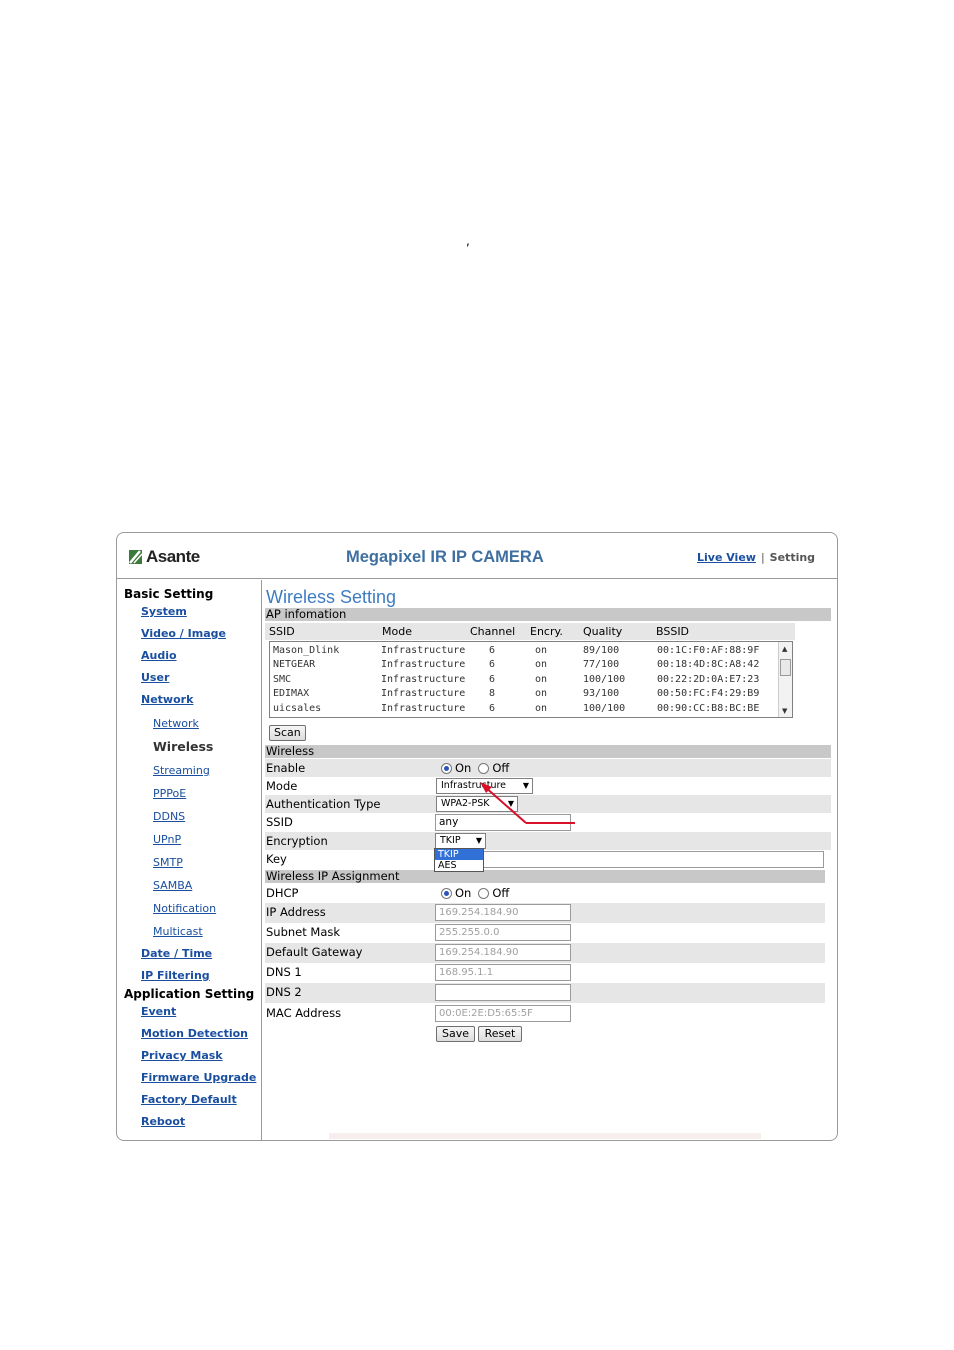  I want to click on logo: Asante, so click(164, 557).